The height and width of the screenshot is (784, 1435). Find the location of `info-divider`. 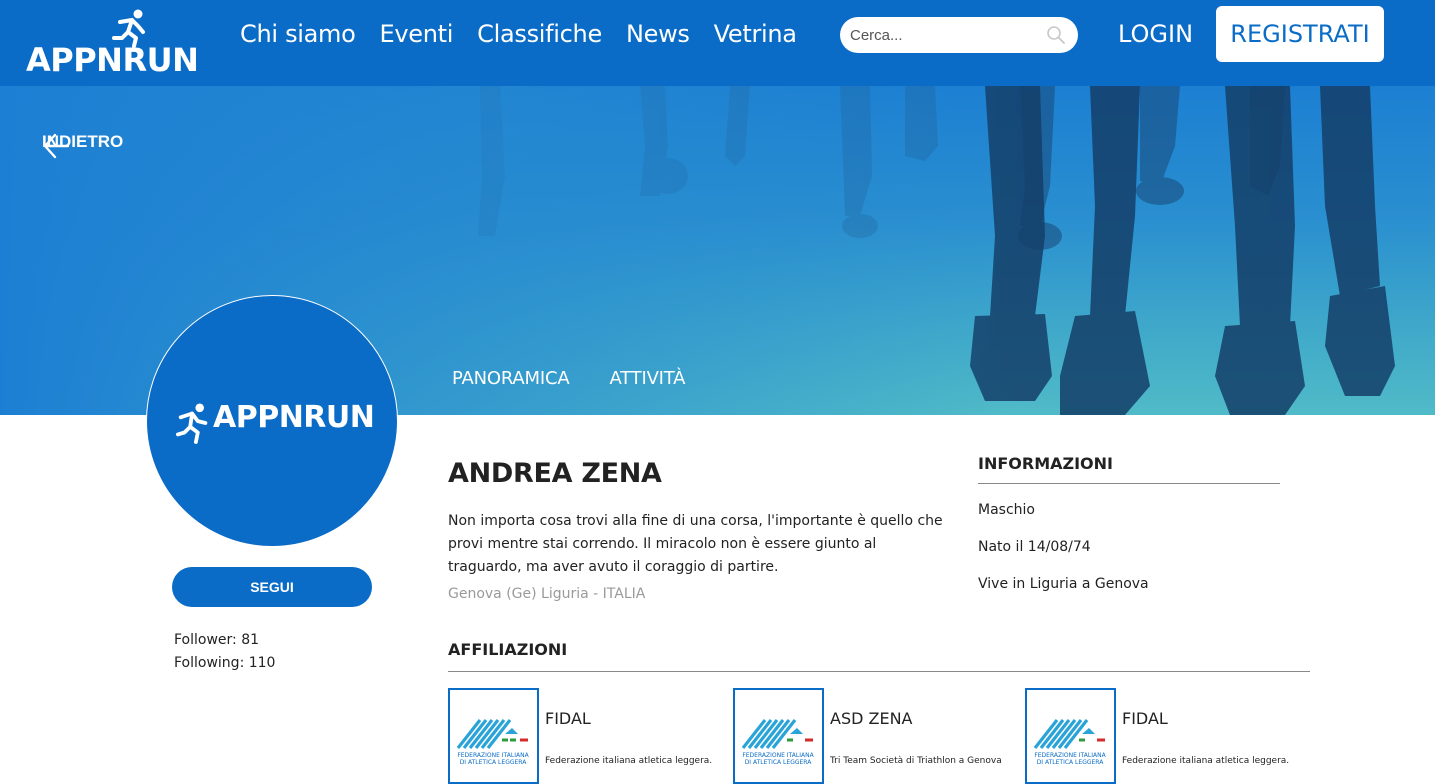

info-divider is located at coordinates (1129, 483).